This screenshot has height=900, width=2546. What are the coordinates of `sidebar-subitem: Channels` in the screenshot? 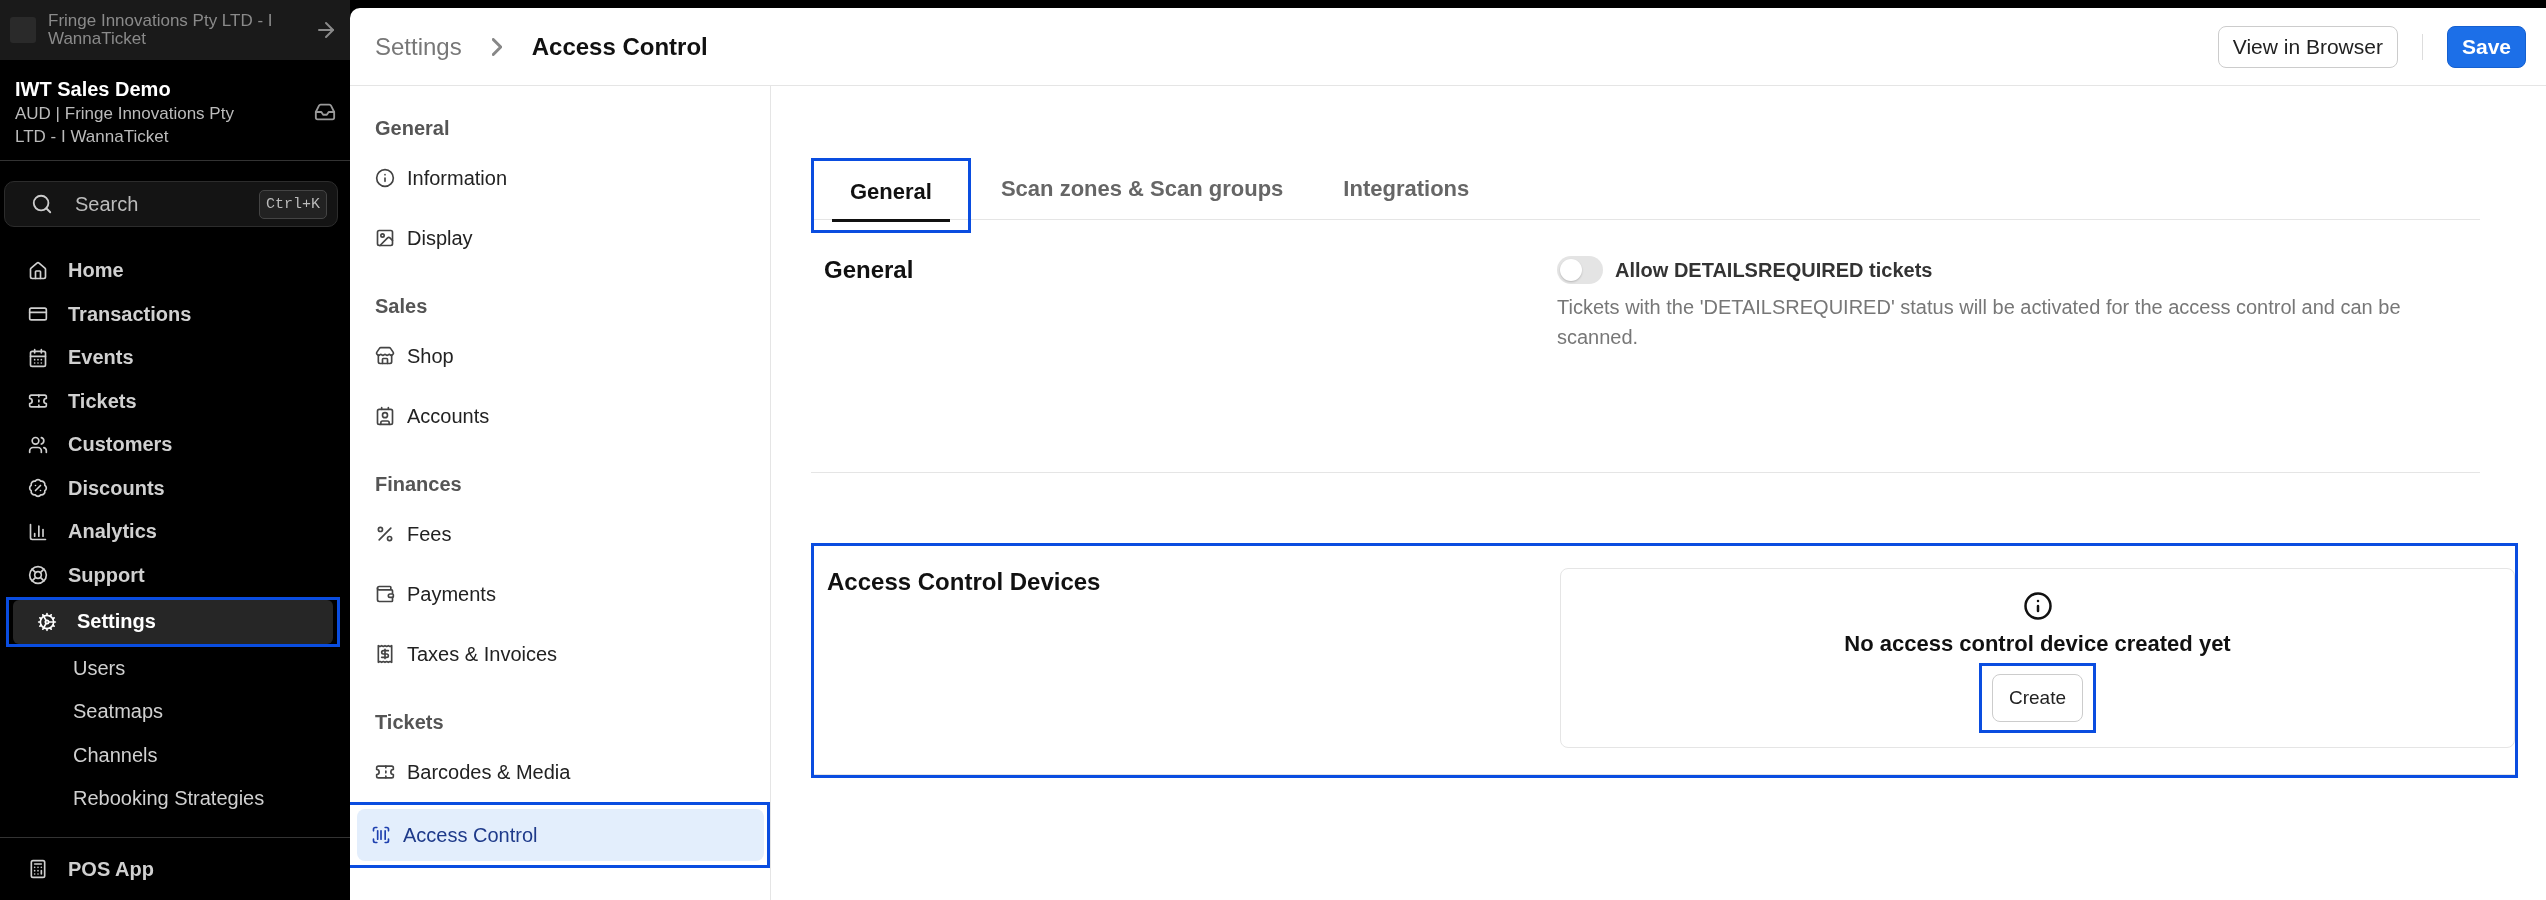 It's located at (175, 755).